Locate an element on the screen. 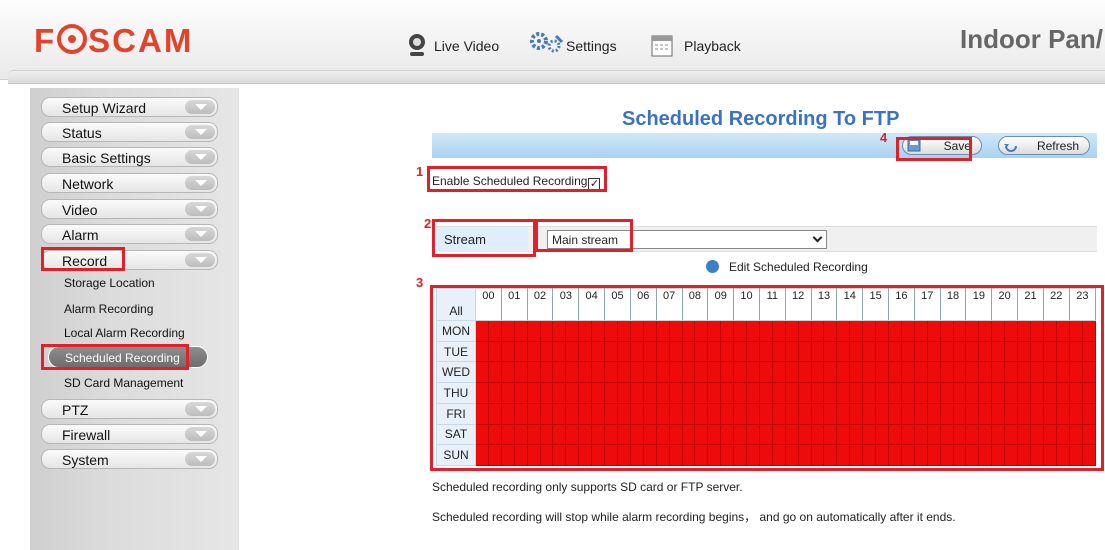 This screenshot has width=1105, height=550. sidebar-subitem-storage-location: Storage Location is located at coordinates (109, 283).